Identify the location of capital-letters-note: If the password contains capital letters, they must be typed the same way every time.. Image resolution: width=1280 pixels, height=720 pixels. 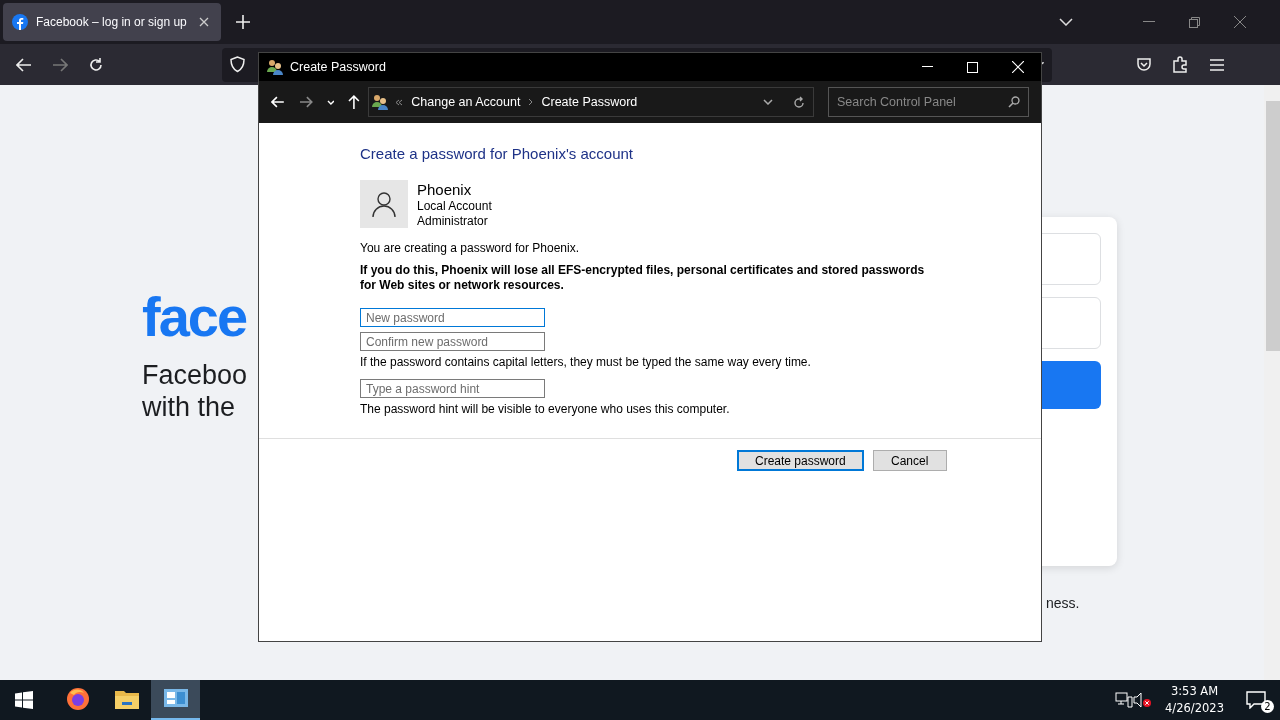
(585, 362).